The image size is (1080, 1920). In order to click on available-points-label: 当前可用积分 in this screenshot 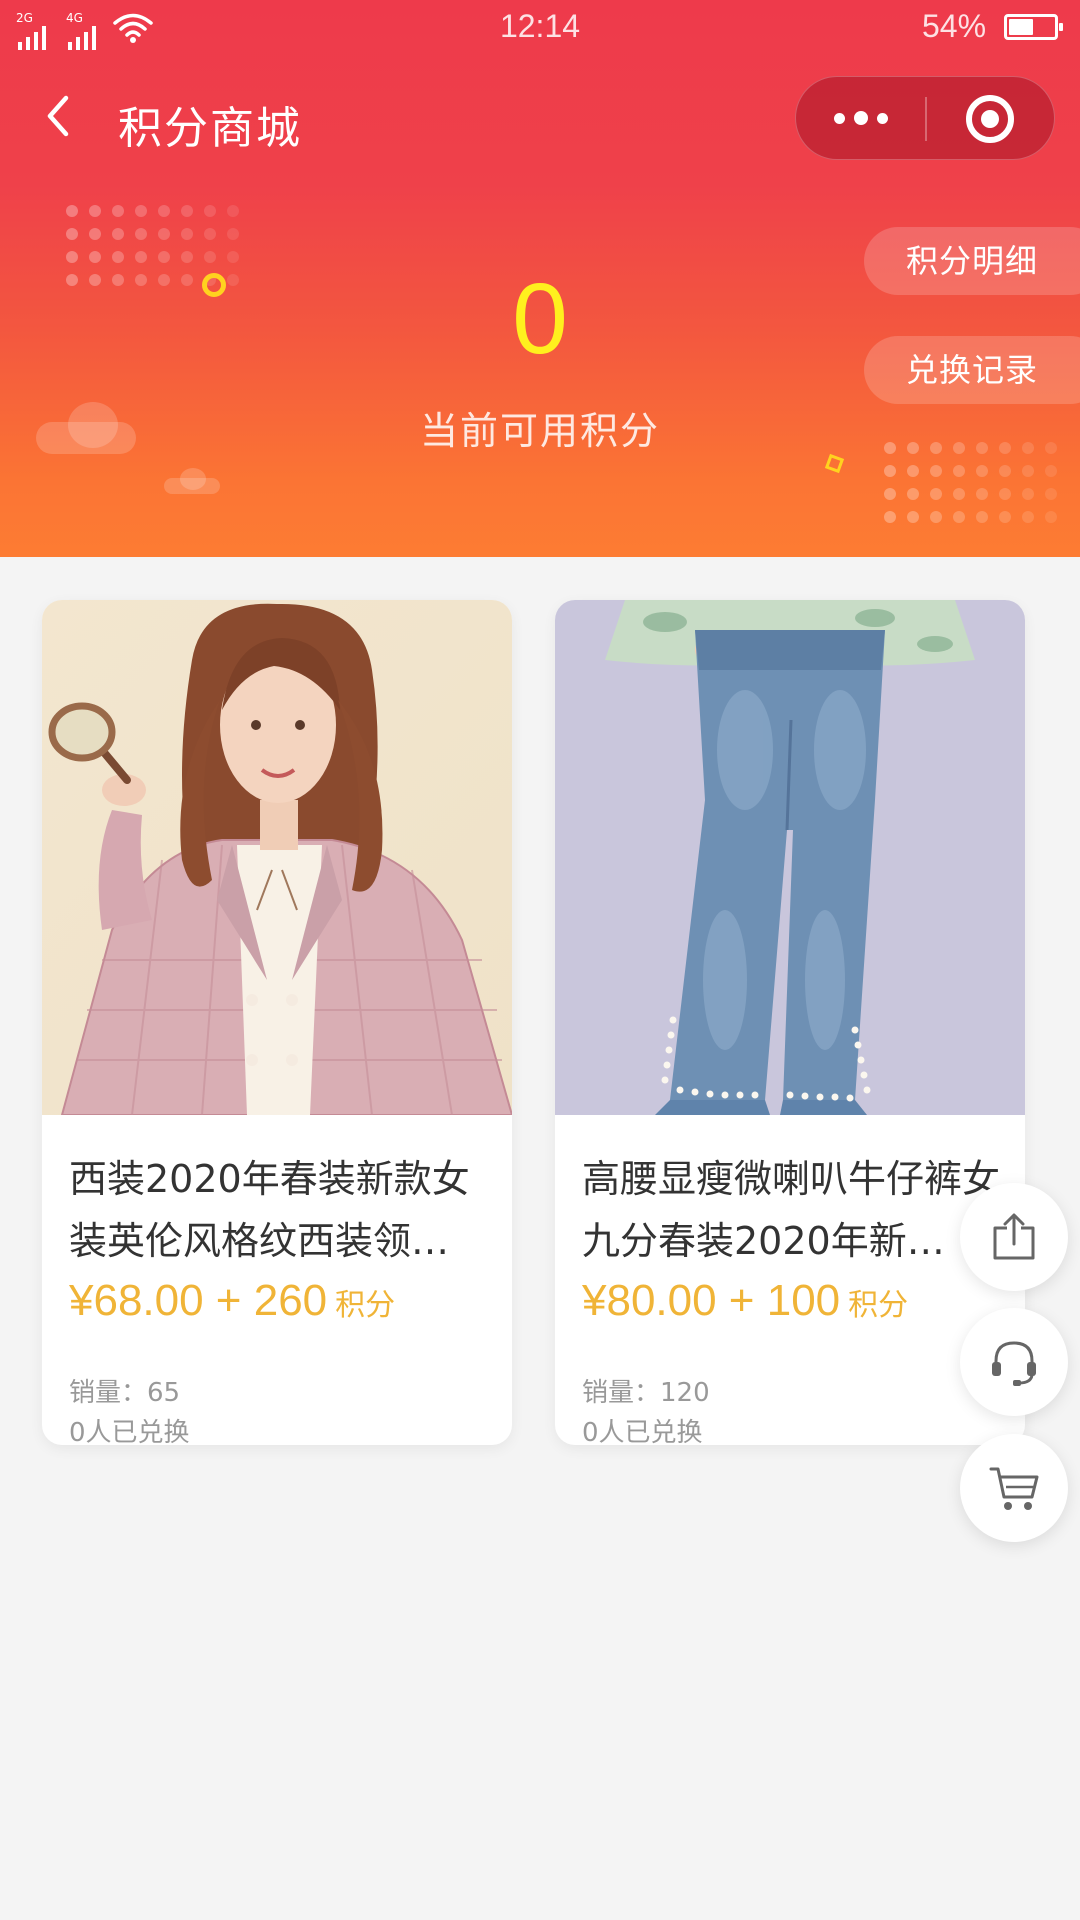, I will do `click(539, 431)`.